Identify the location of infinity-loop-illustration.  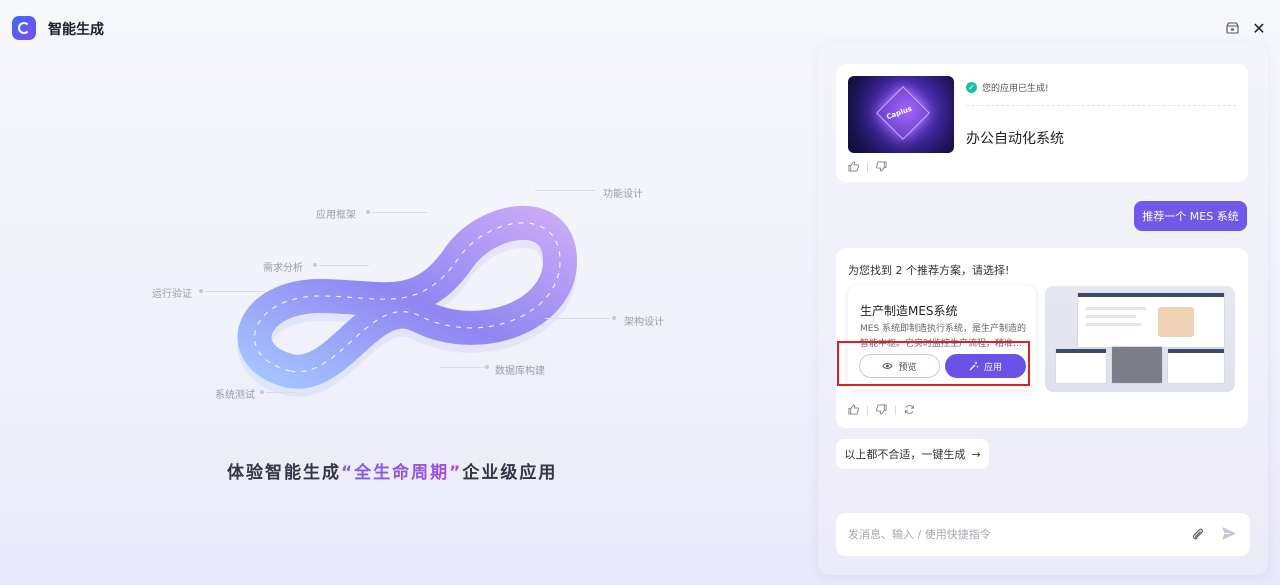
(407, 301).